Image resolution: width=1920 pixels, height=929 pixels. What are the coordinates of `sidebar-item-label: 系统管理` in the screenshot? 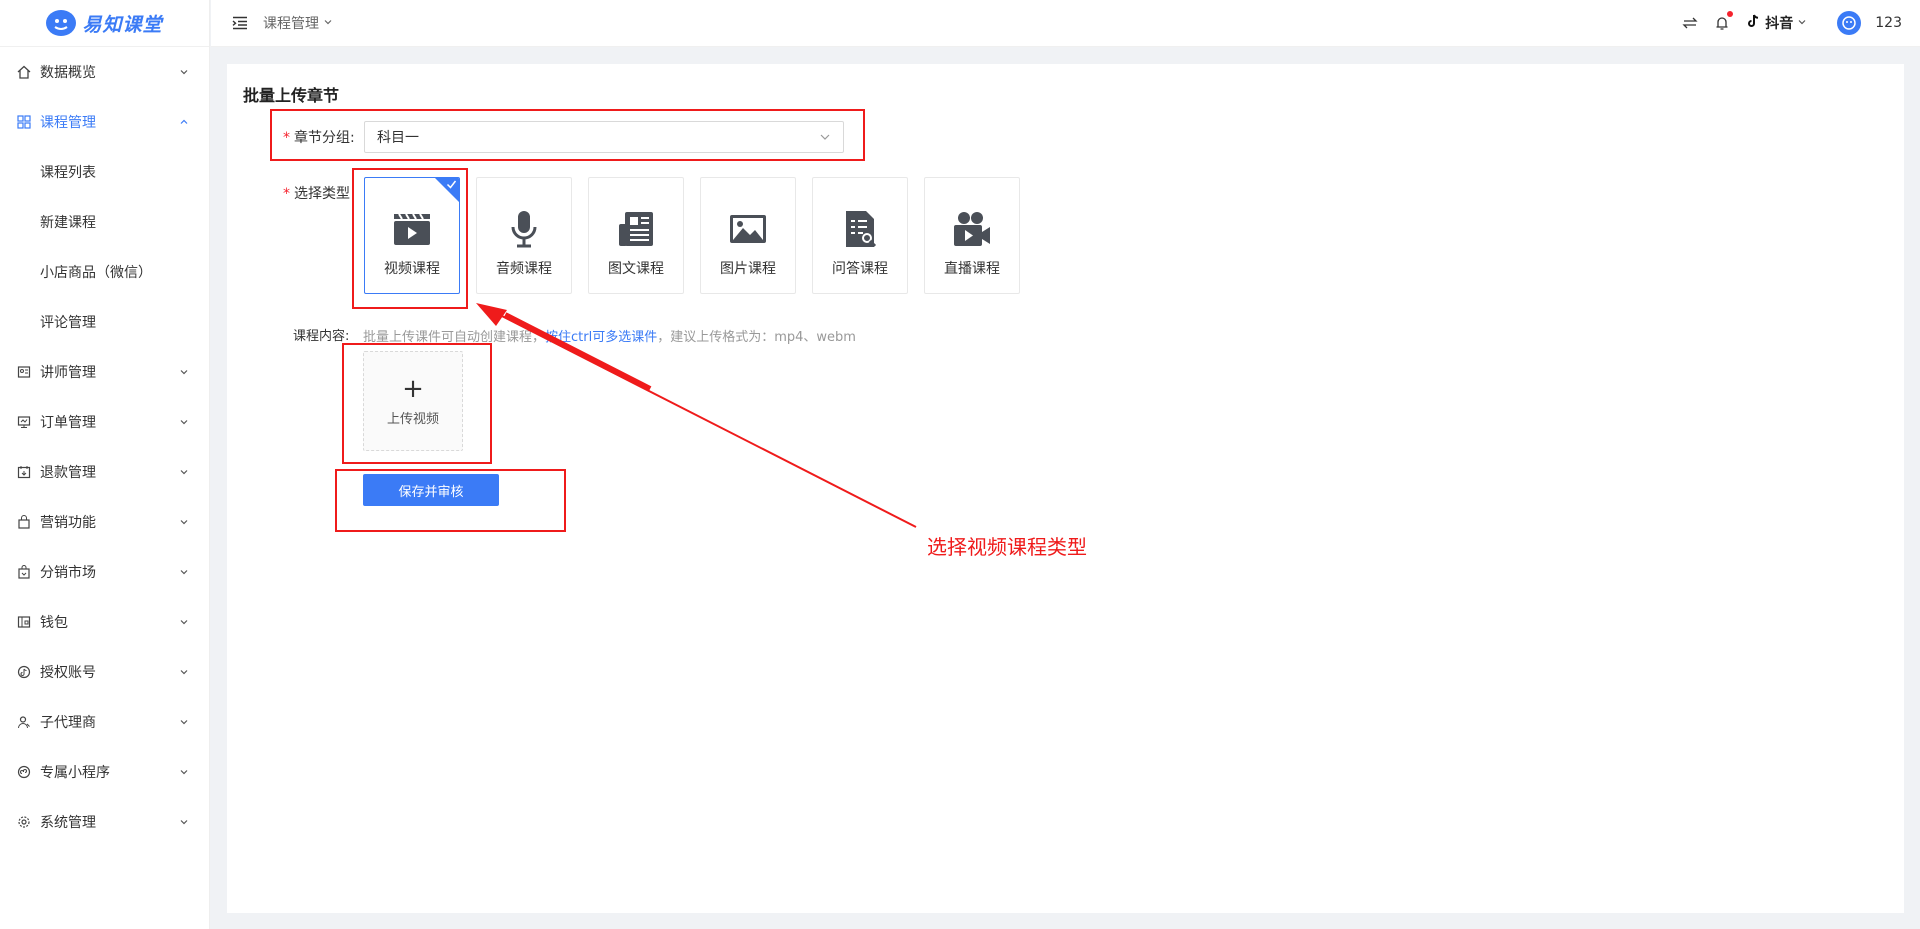 It's located at (68, 823).